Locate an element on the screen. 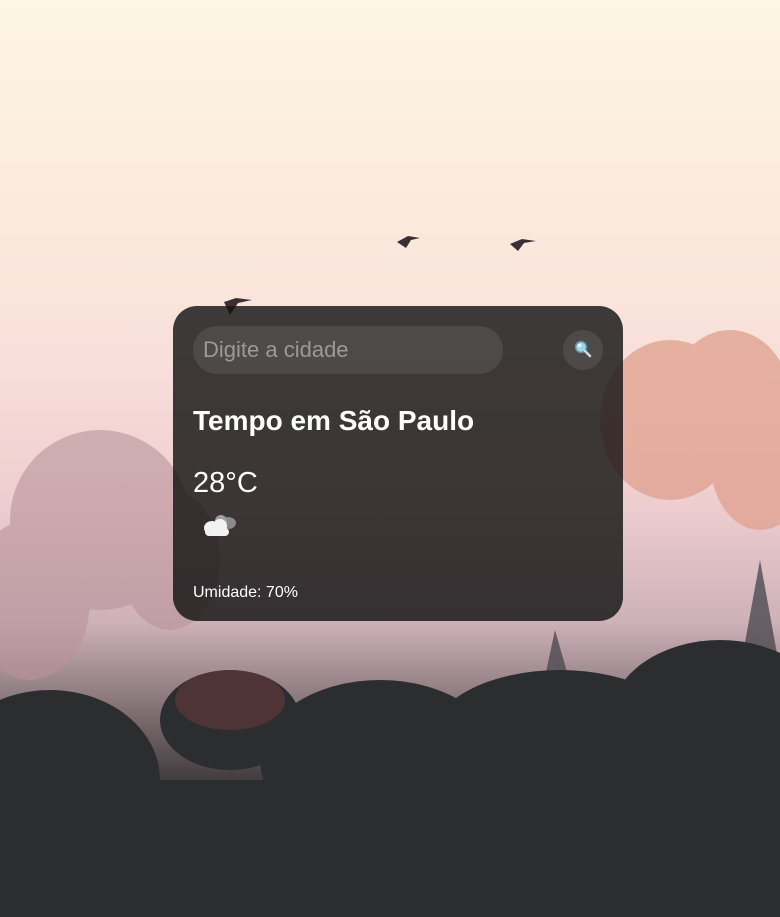 Image resolution: width=780 pixels, height=917 pixels. city-search-input is located at coordinates (348, 350).